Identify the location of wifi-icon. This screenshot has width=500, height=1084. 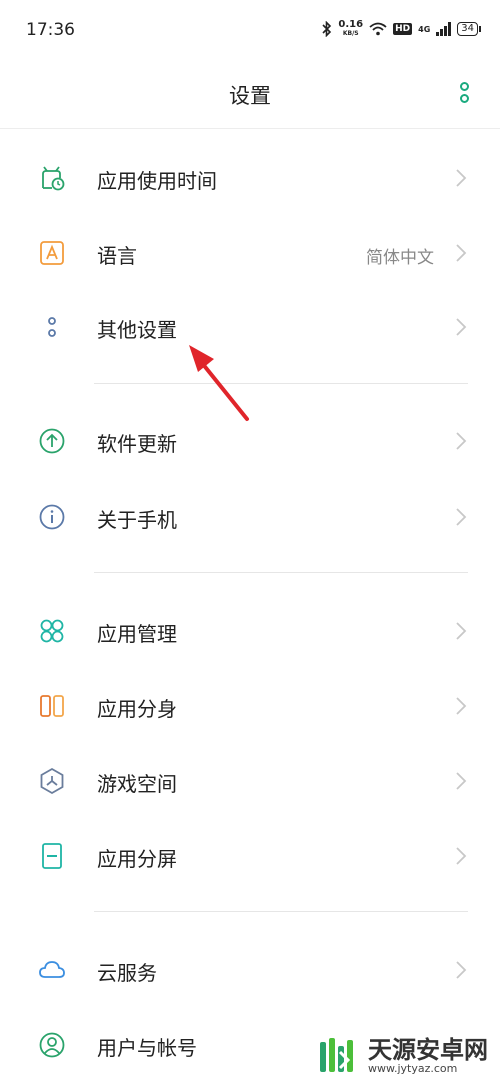
(378, 29).